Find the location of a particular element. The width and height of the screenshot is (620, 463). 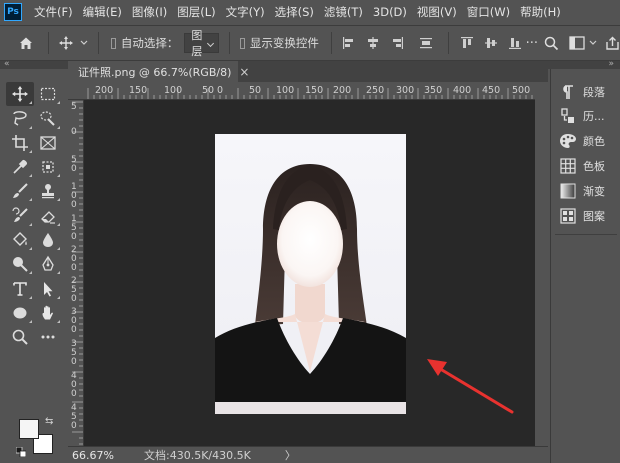

history-brush-icon is located at coordinates (20, 214).